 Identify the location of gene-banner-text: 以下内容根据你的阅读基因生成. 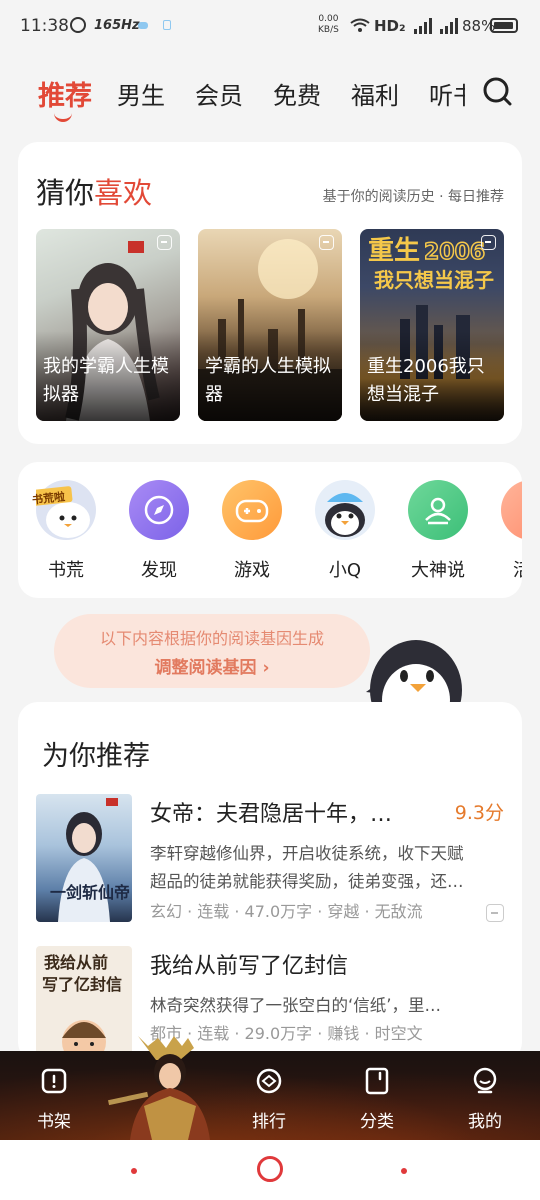
(211, 638).